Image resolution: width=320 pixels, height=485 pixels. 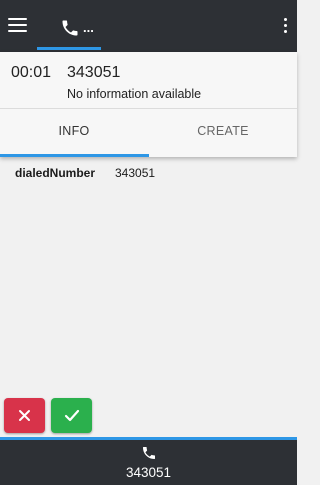 I want to click on caller-info-text: No information available, so click(x=134, y=94).